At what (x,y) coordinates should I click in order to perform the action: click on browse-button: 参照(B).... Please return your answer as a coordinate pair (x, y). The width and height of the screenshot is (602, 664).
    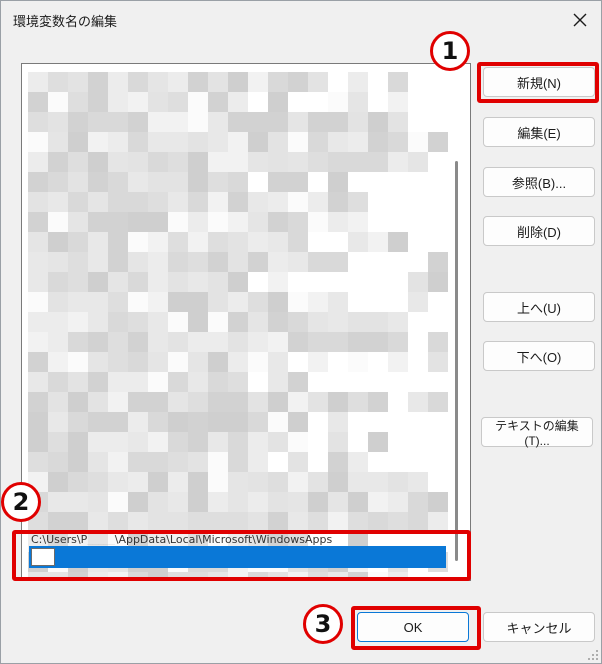
    Looking at the image, I should click on (539, 182).